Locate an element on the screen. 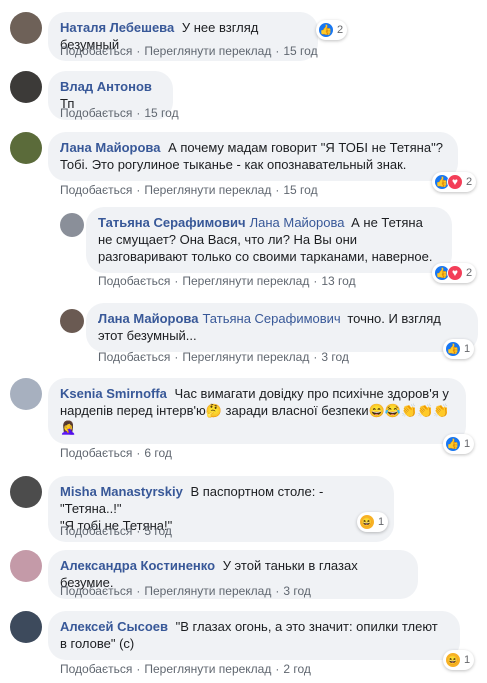 The width and height of the screenshot is (487, 683). timestamp: 13 год is located at coordinates (338, 281).